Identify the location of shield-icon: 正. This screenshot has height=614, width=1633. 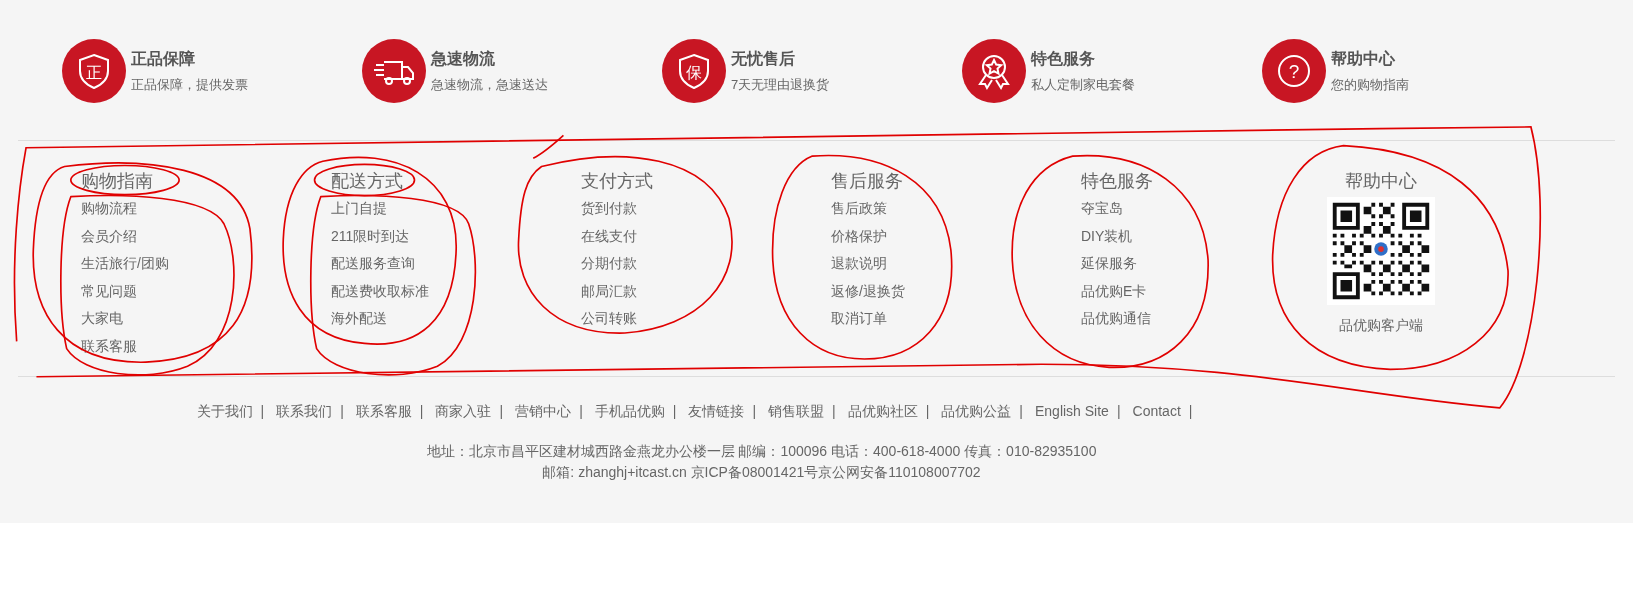
(94, 71).